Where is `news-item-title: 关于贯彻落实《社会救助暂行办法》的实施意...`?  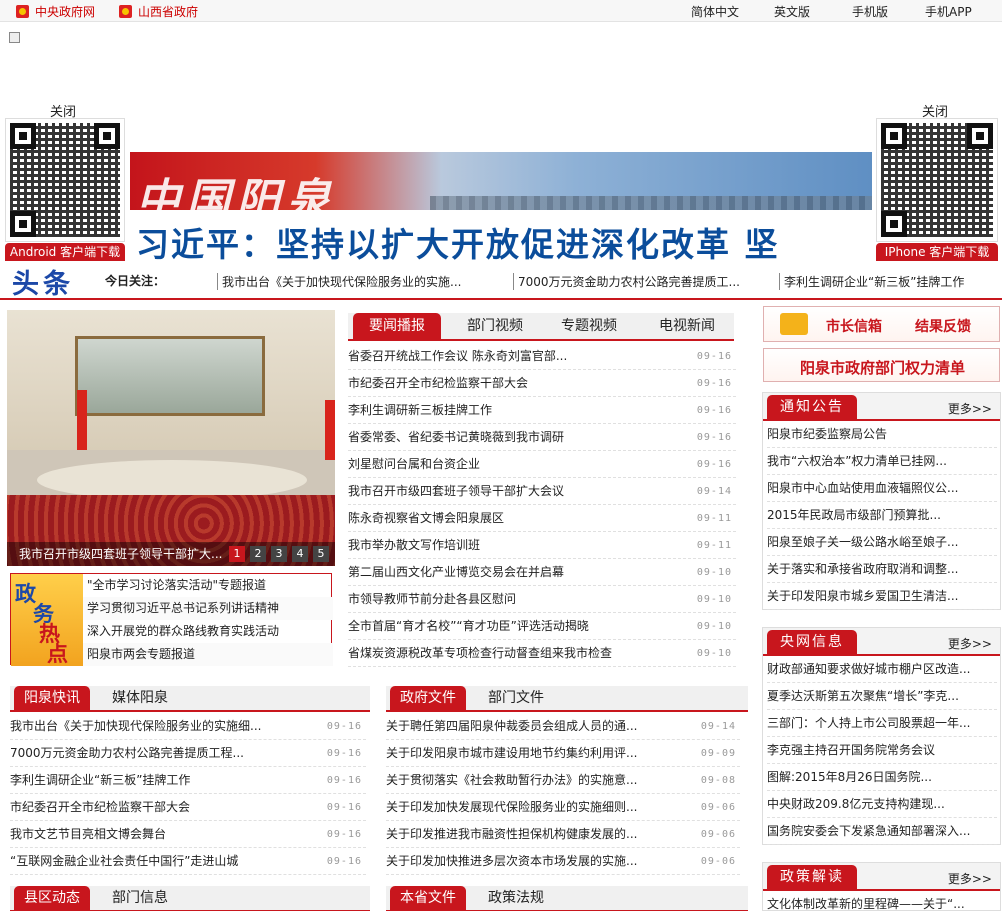
news-item-title: 关于贯彻落实《社会救助暂行办法》的实施意... is located at coordinates (537, 780).